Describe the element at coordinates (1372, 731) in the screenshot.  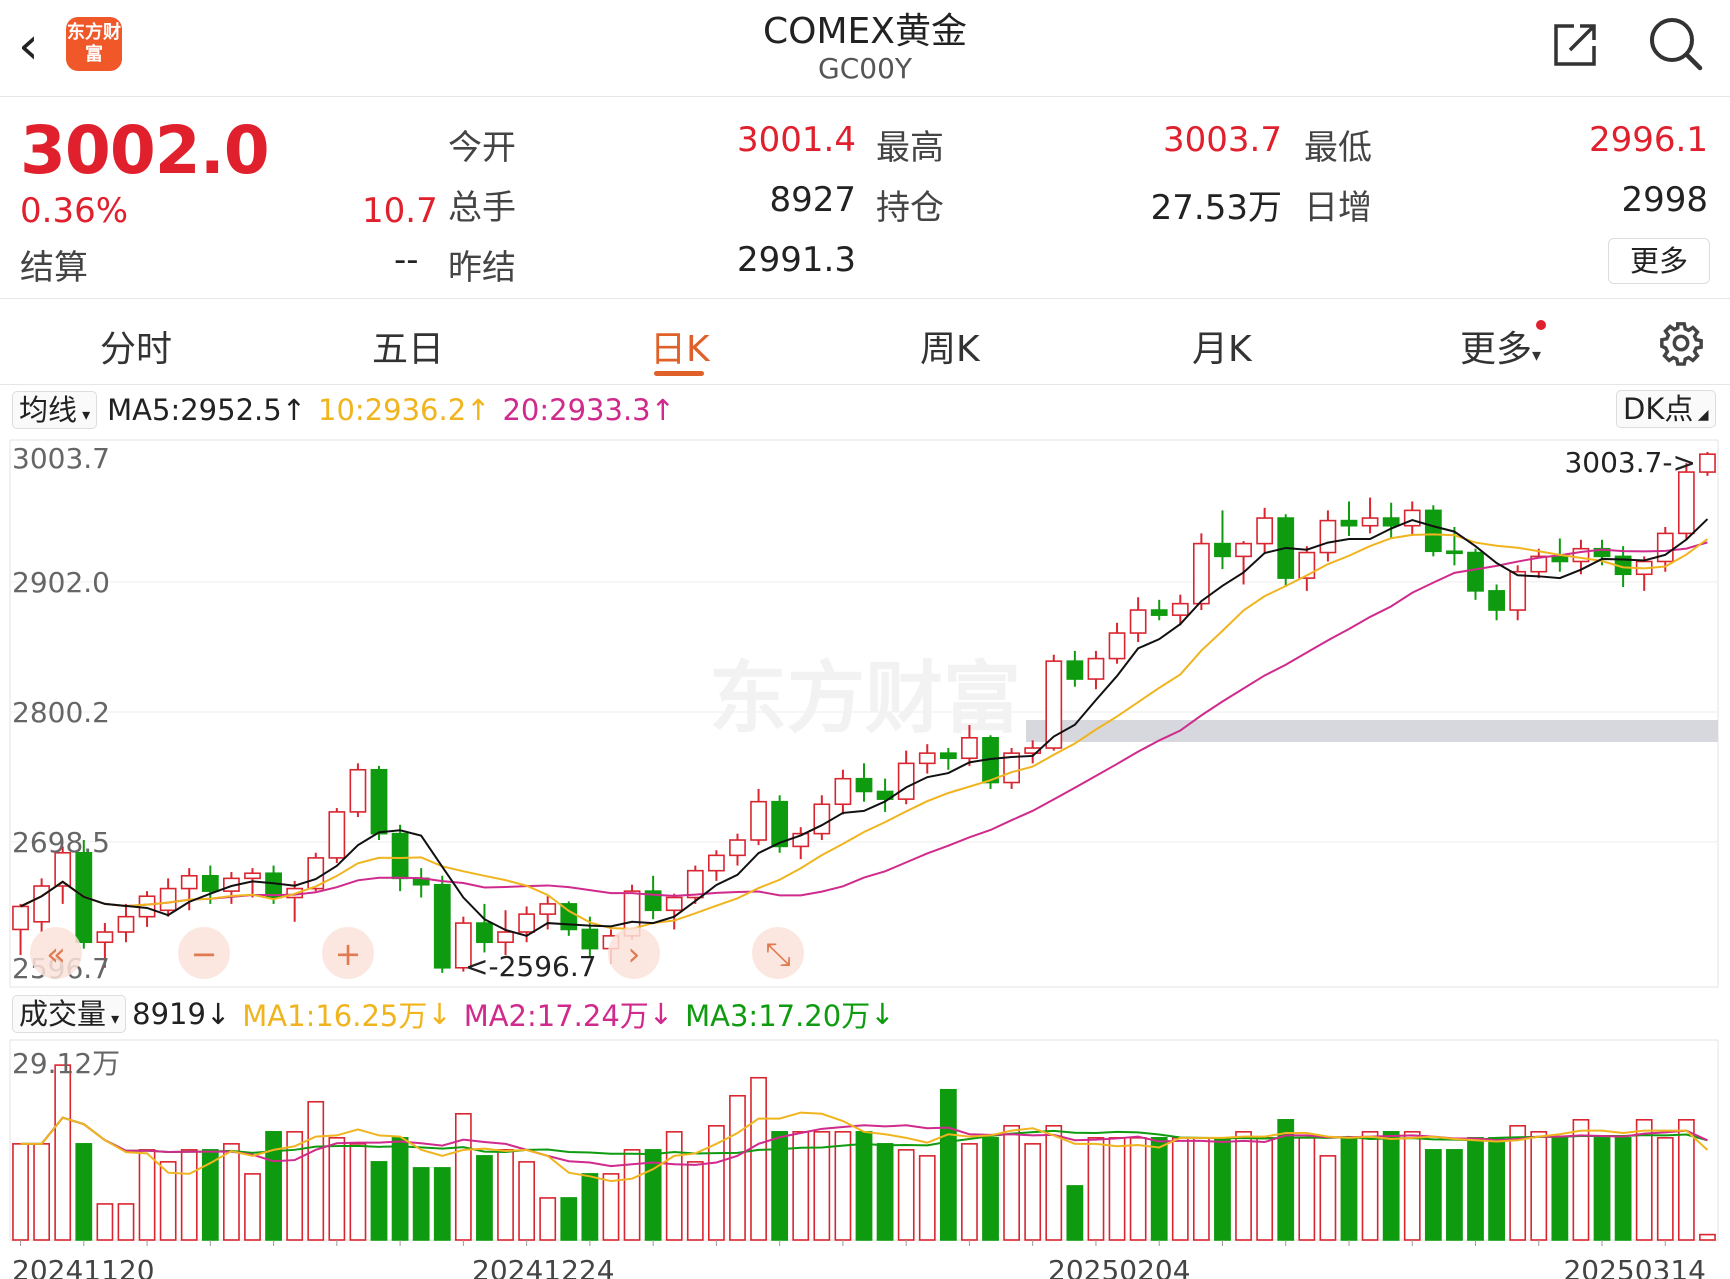
I see `gap-band` at that location.